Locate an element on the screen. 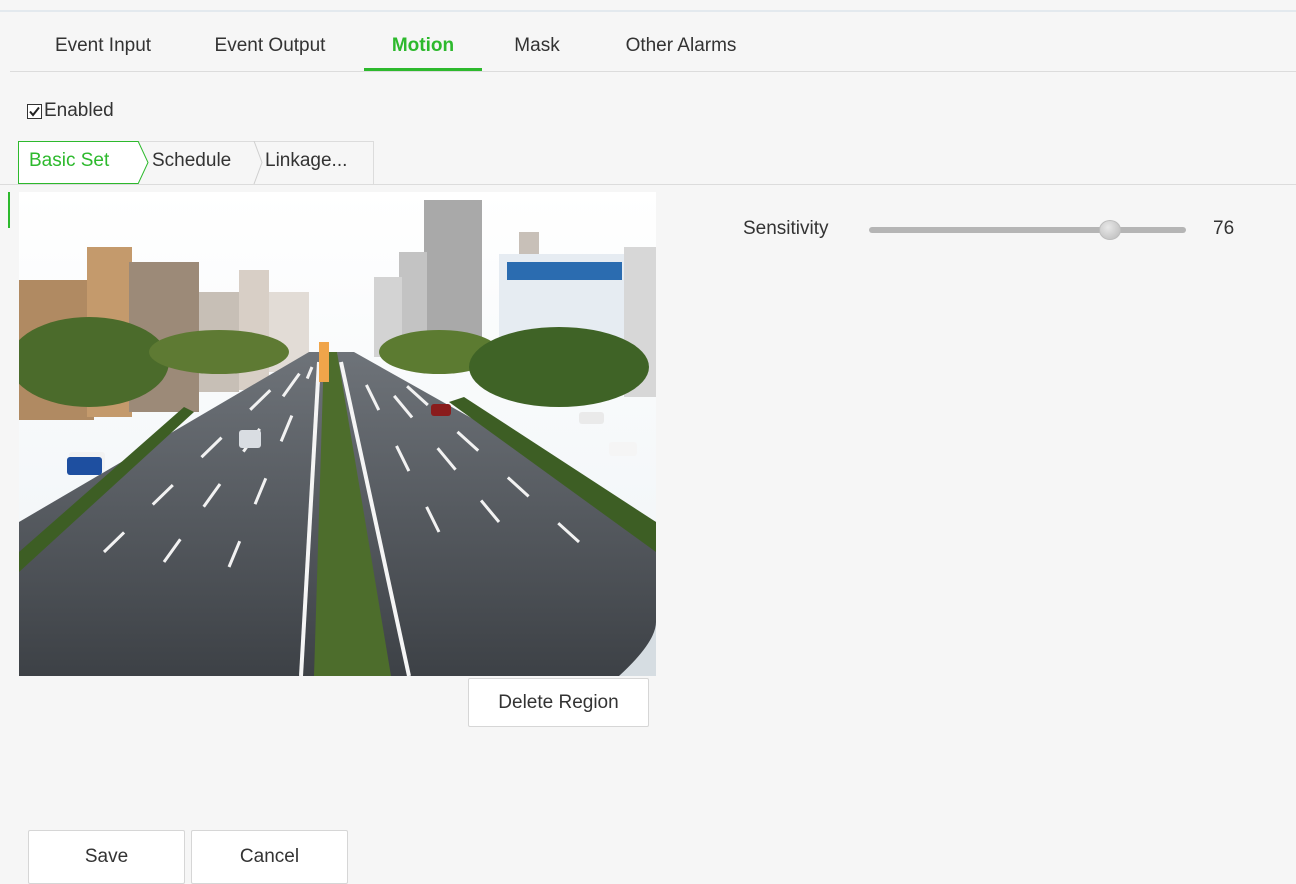 Image resolution: width=1296 pixels, height=884 pixels. slider-thumb is located at coordinates (1109, 230).